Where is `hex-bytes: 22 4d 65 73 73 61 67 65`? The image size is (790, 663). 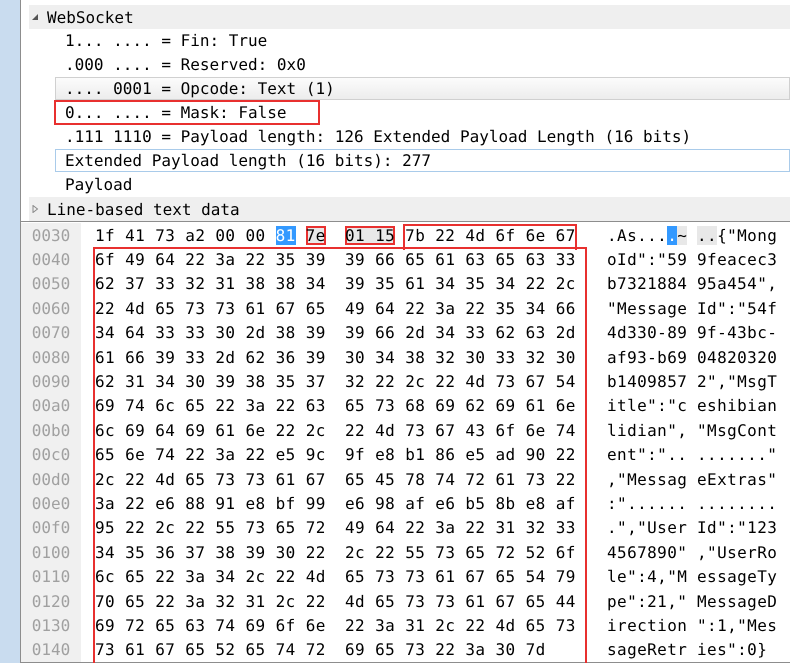 hex-bytes: 22 4d 65 73 73 61 67 65 is located at coordinates (210, 308).